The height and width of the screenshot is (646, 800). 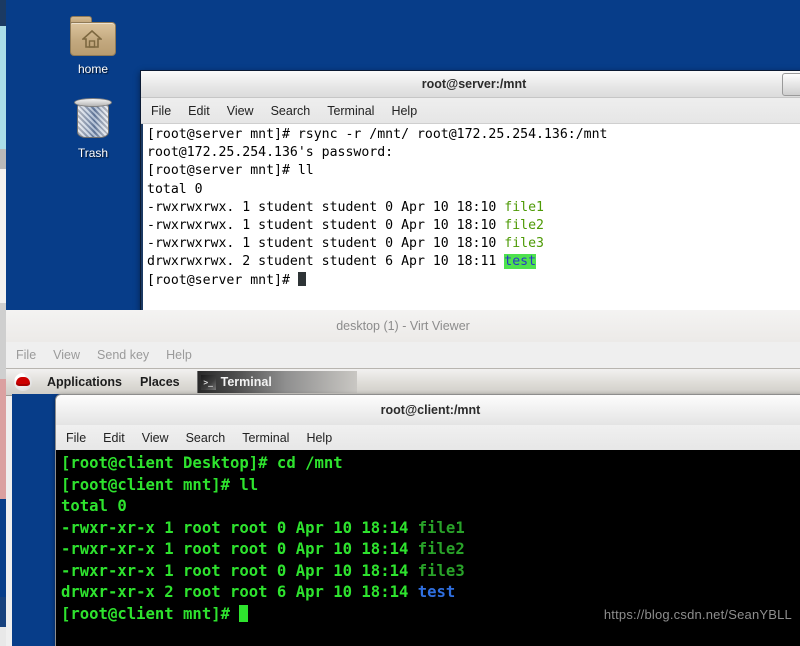 What do you see at coordinates (202, 463) in the screenshot?
I see `terminal-text: [root@client Desktop]# cd /mnt` at bounding box center [202, 463].